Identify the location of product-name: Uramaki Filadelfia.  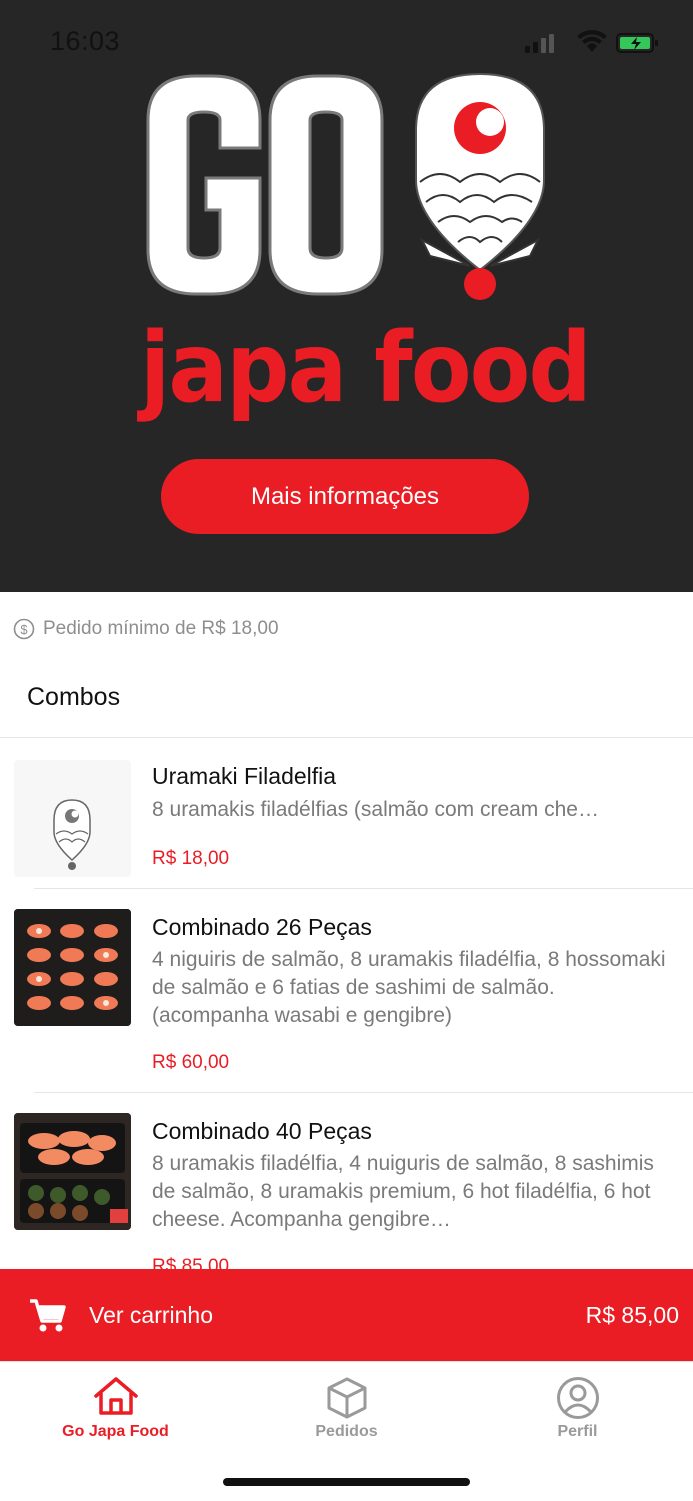
(244, 776).